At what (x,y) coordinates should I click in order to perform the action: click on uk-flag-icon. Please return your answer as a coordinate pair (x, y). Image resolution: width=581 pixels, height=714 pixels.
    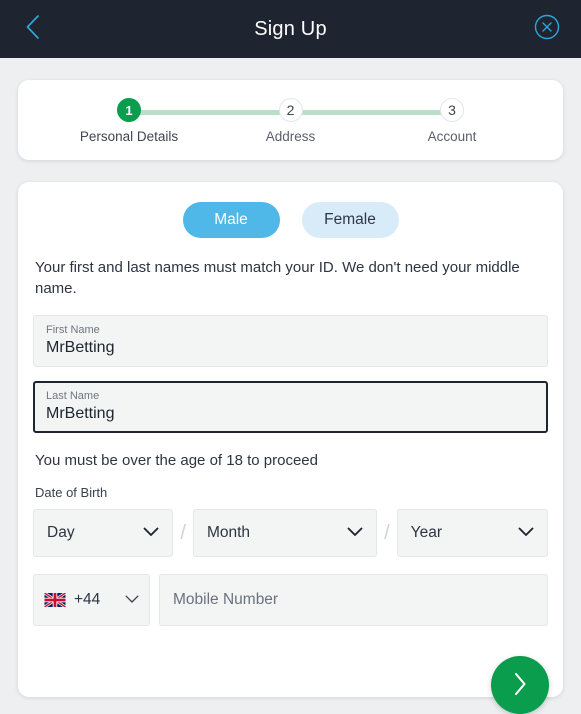
    Looking at the image, I should click on (55, 600).